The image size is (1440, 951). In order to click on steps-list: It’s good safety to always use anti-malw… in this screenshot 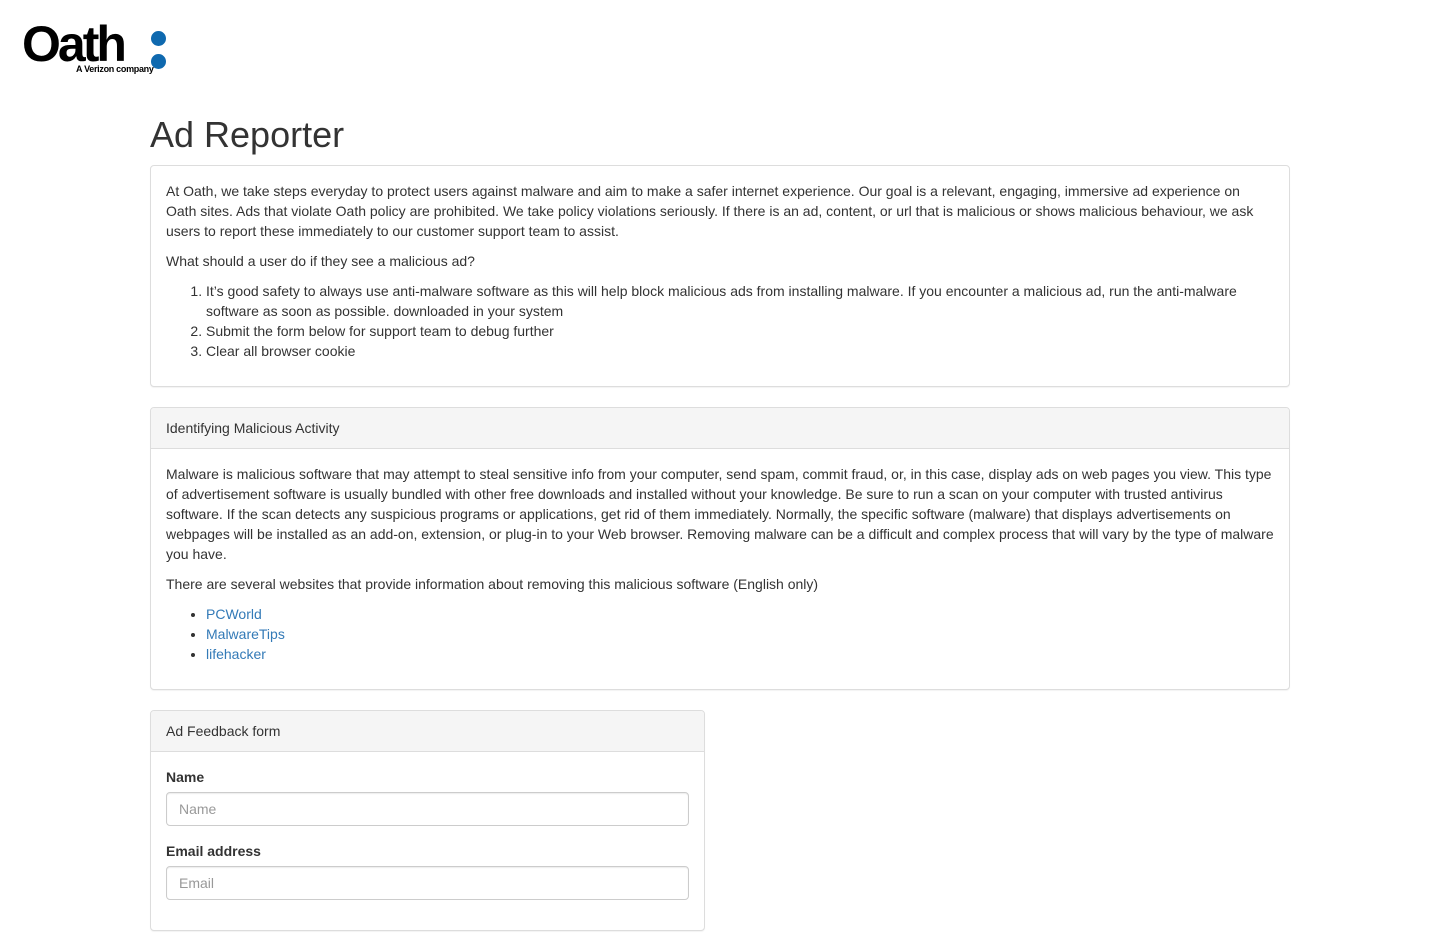, I will do `click(720, 321)`.